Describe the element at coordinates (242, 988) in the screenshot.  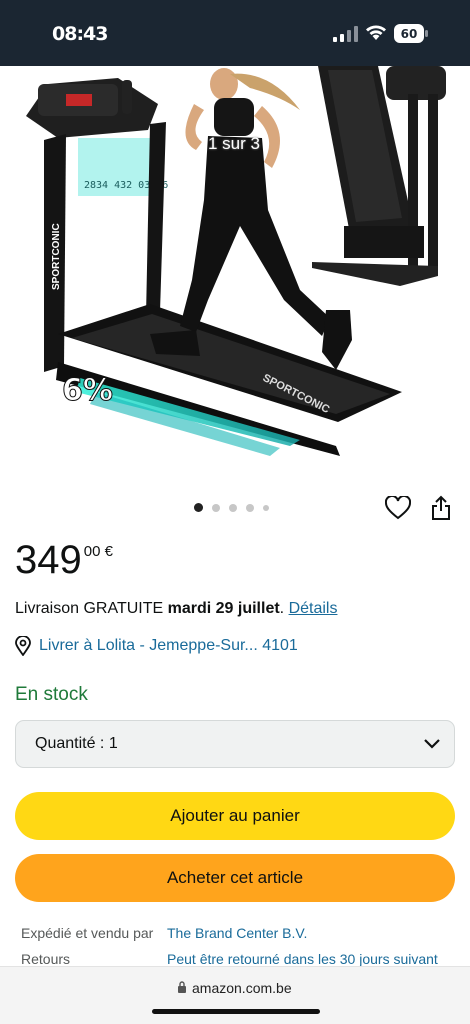
I see `url-text: amazon.com.be` at that location.